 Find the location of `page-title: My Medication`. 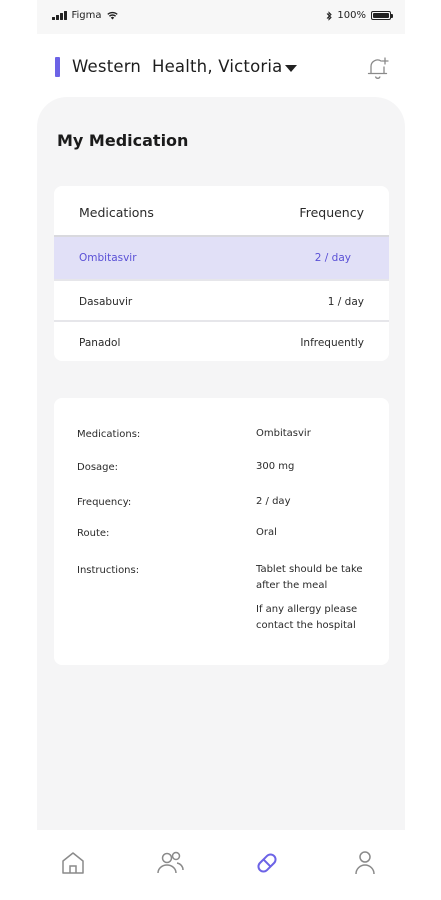

page-title: My Medication is located at coordinates (123, 140).